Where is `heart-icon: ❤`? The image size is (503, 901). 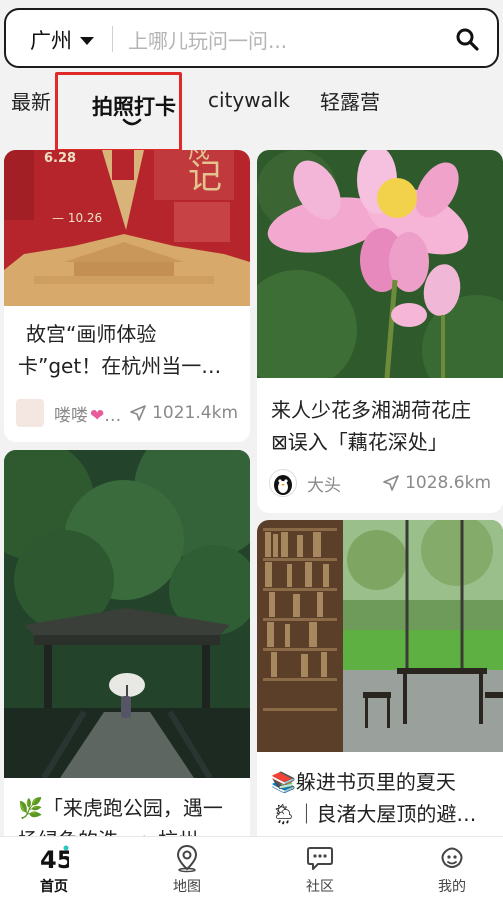 heart-icon: ❤ is located at coordinates (97, 415).